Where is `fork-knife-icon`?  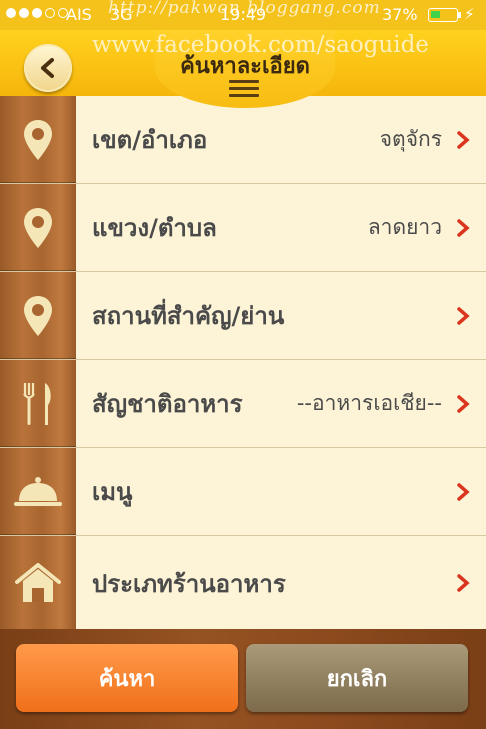 fork-knife-icon is located at coordinates (38, 403).